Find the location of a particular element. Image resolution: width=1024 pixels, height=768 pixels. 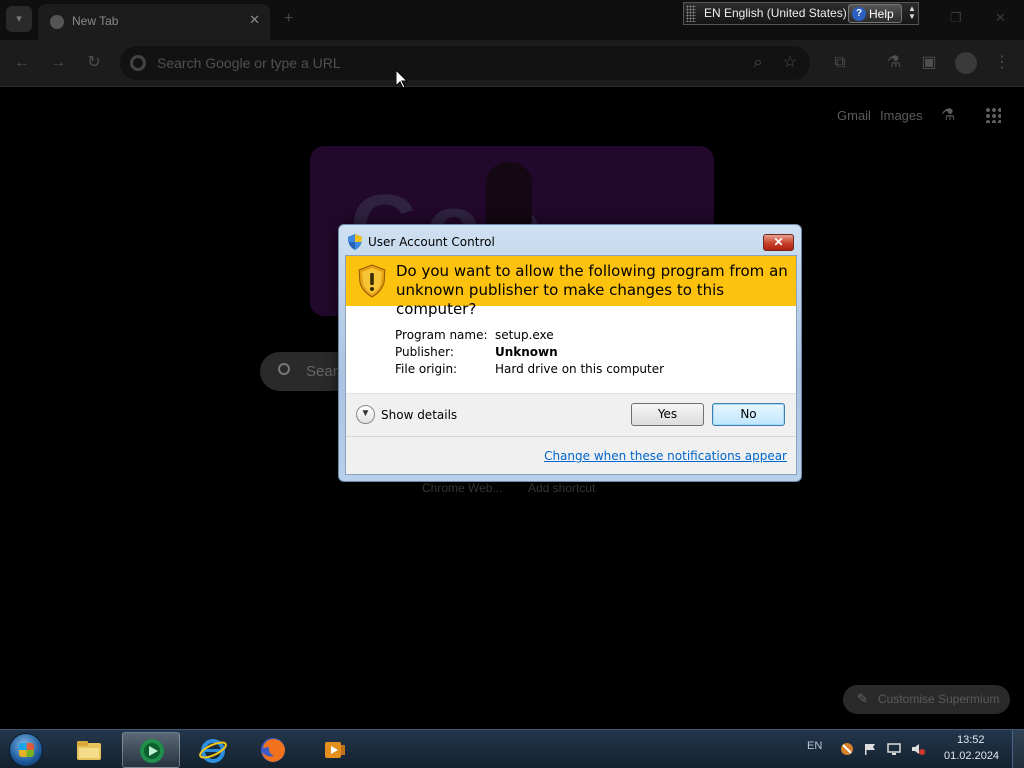

uac-close-button: ✕ is located at coordinates (778, 242).